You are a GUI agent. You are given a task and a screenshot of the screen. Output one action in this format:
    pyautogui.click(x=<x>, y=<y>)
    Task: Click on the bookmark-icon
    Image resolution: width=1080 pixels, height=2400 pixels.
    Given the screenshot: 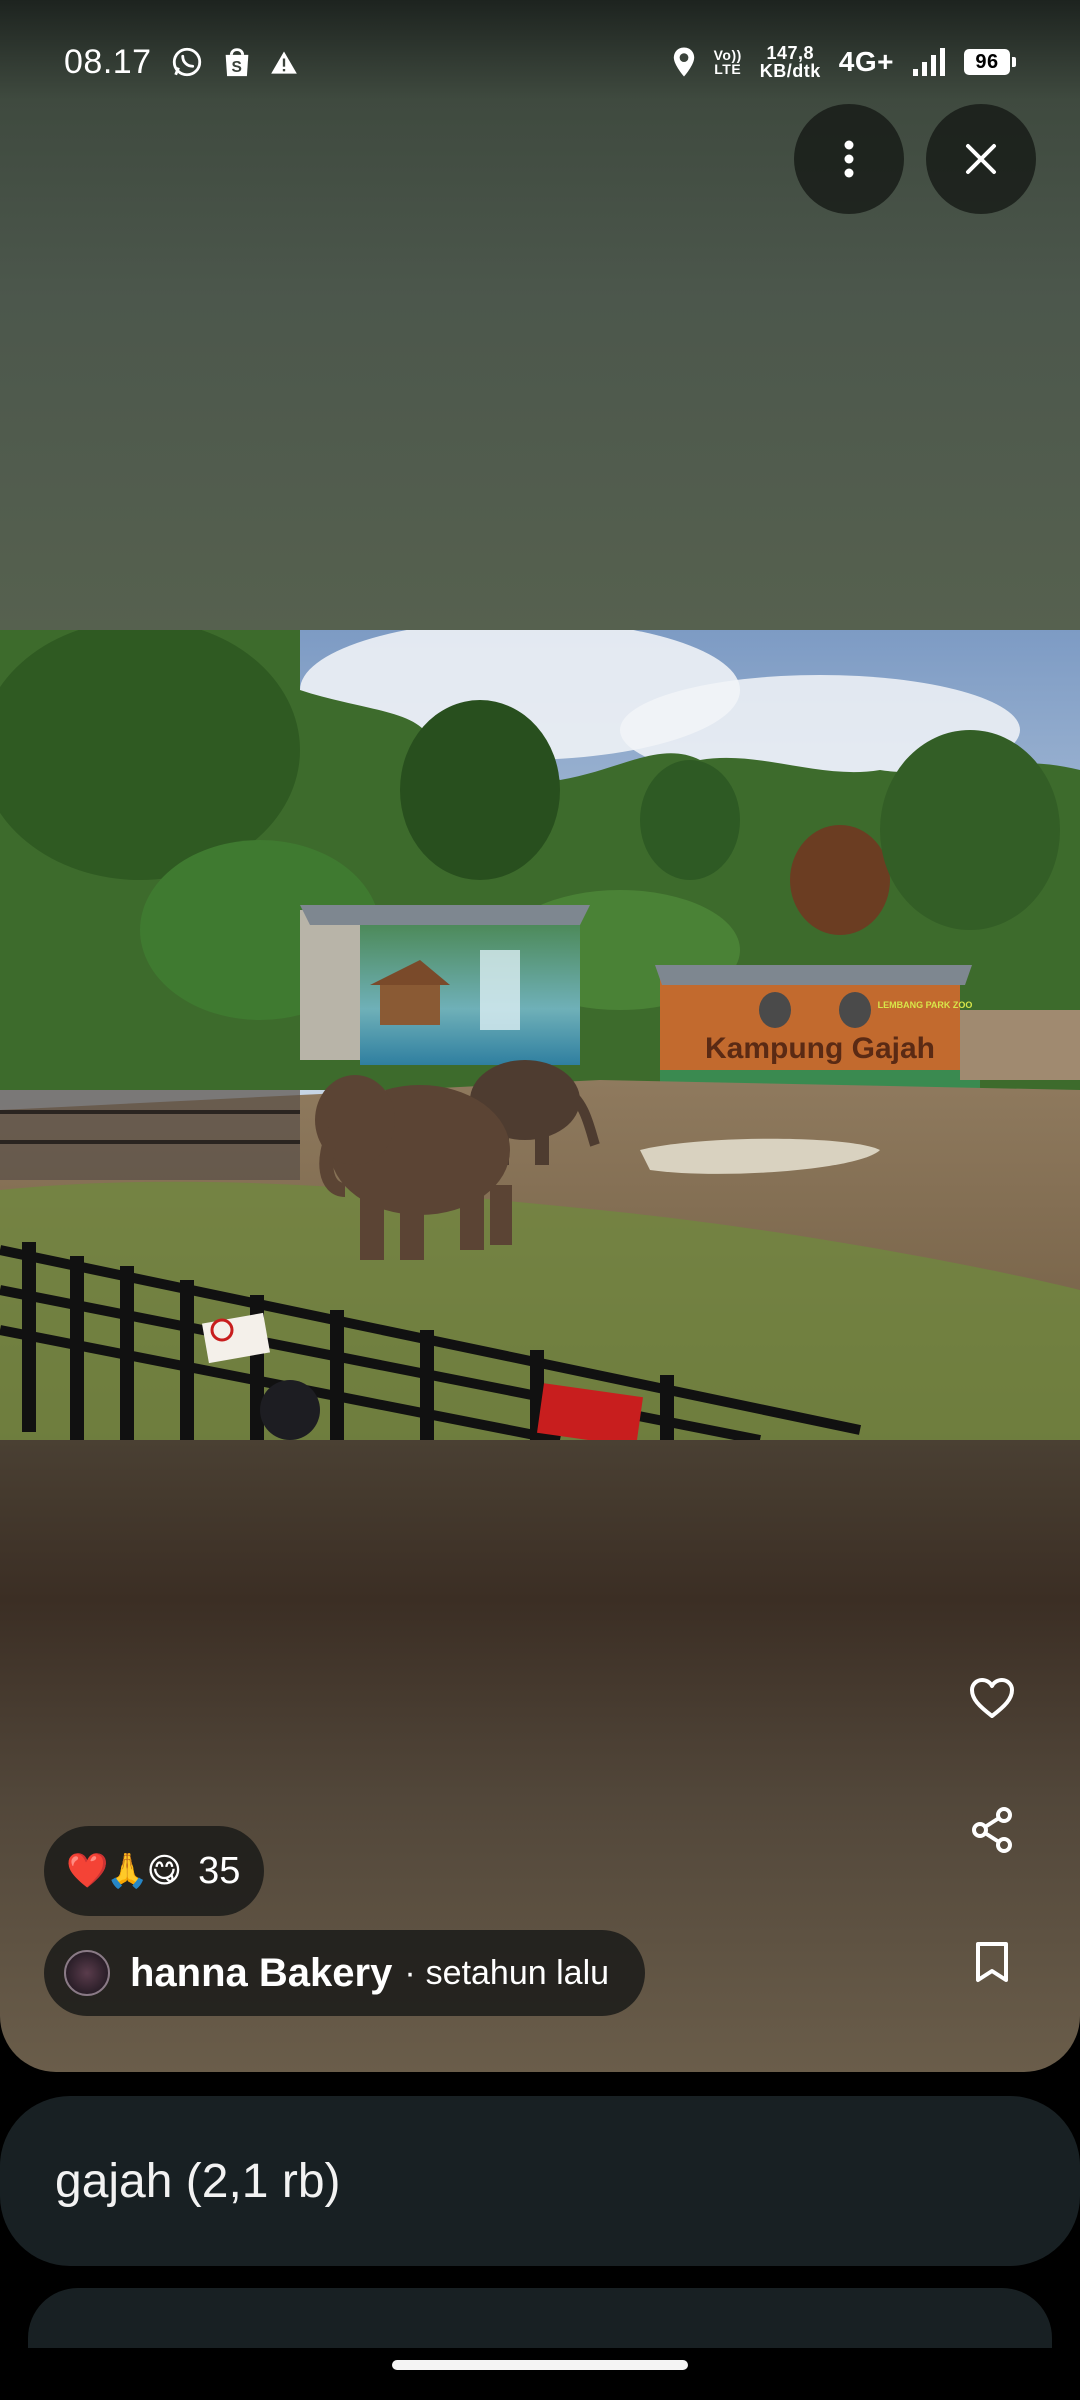 What is the action you would take?
    pyautogui.click(x=992, y=1962)
    